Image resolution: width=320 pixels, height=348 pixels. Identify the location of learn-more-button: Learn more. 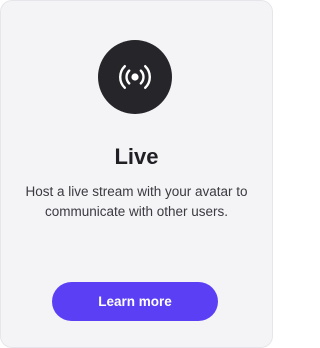
(135, 301).